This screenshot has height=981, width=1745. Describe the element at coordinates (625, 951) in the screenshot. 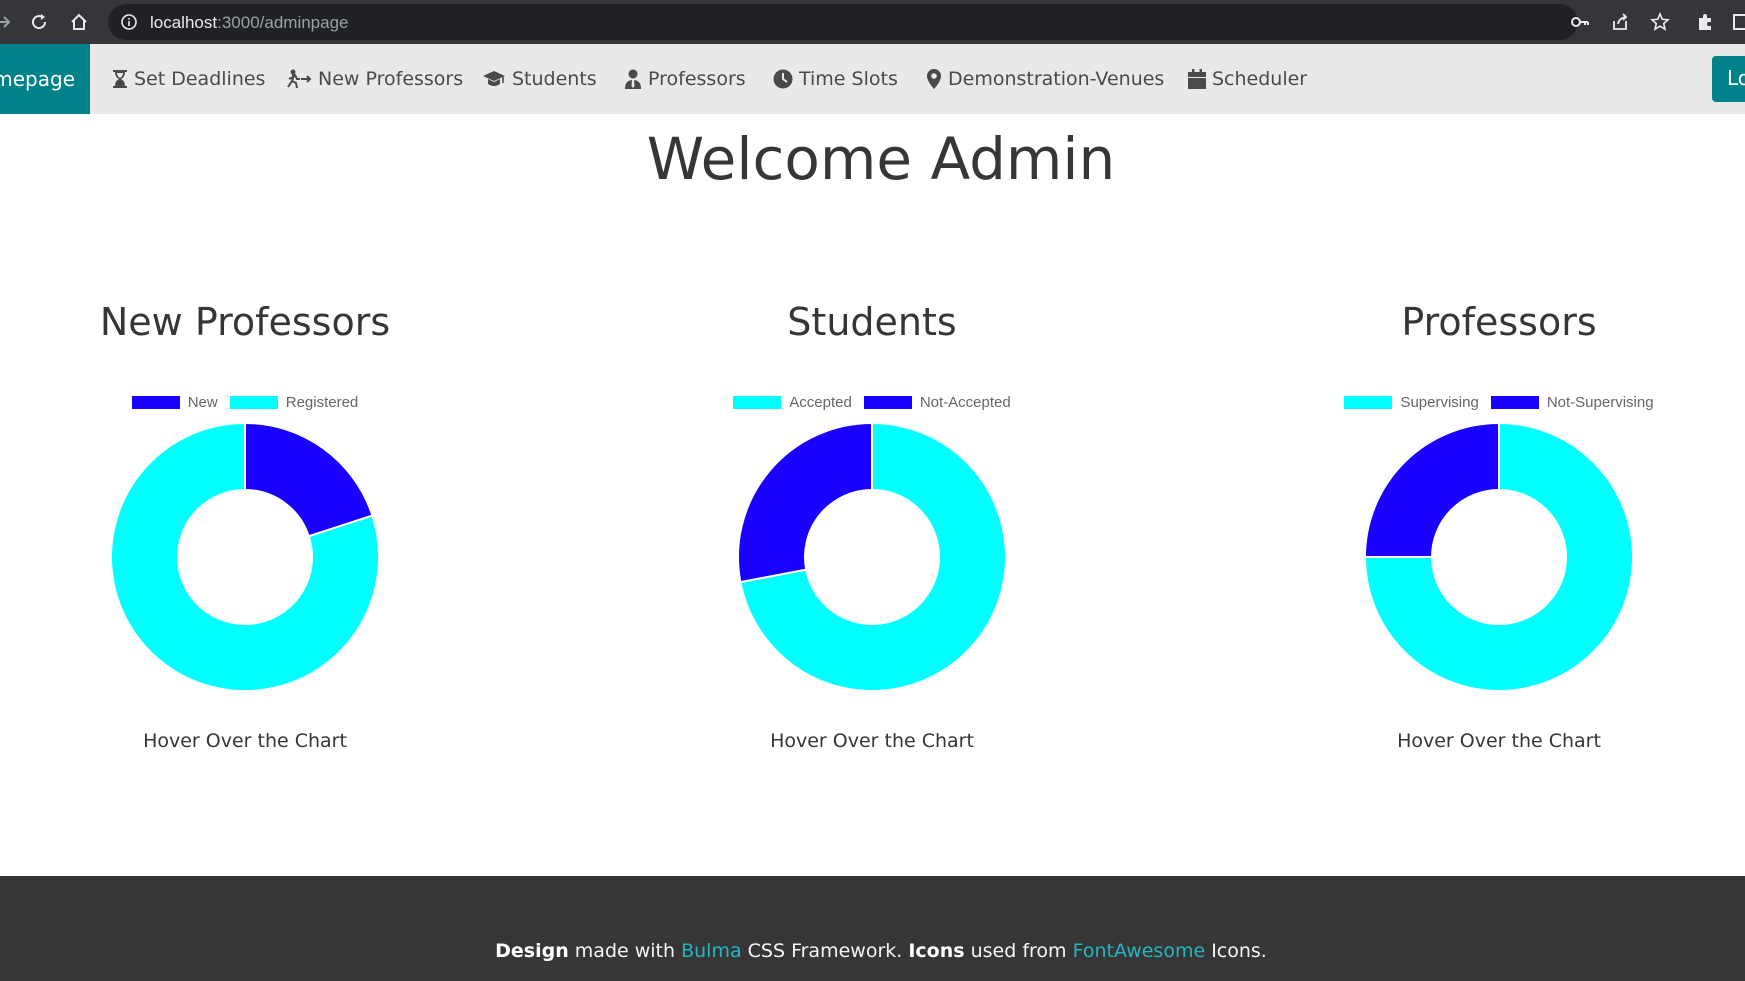

I see `footer-text-part: made with` at that location.